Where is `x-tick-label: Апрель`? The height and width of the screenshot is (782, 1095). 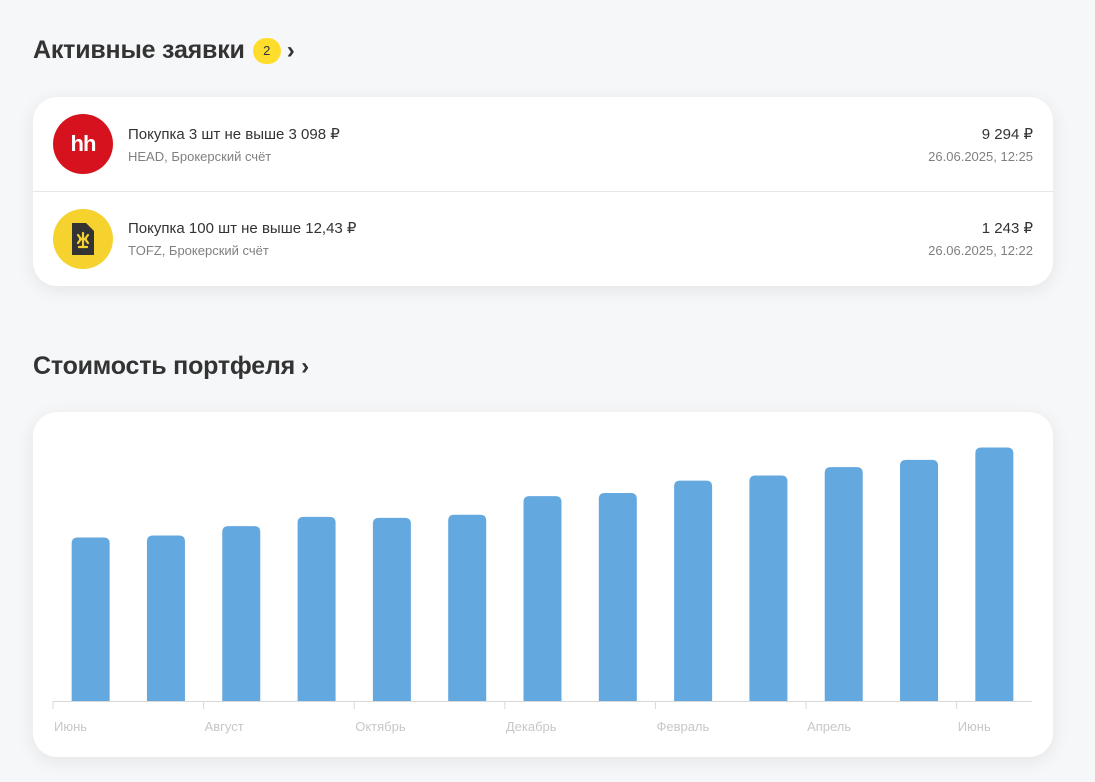 x-tick-label: Апрель is located at coordinates (829, 726).